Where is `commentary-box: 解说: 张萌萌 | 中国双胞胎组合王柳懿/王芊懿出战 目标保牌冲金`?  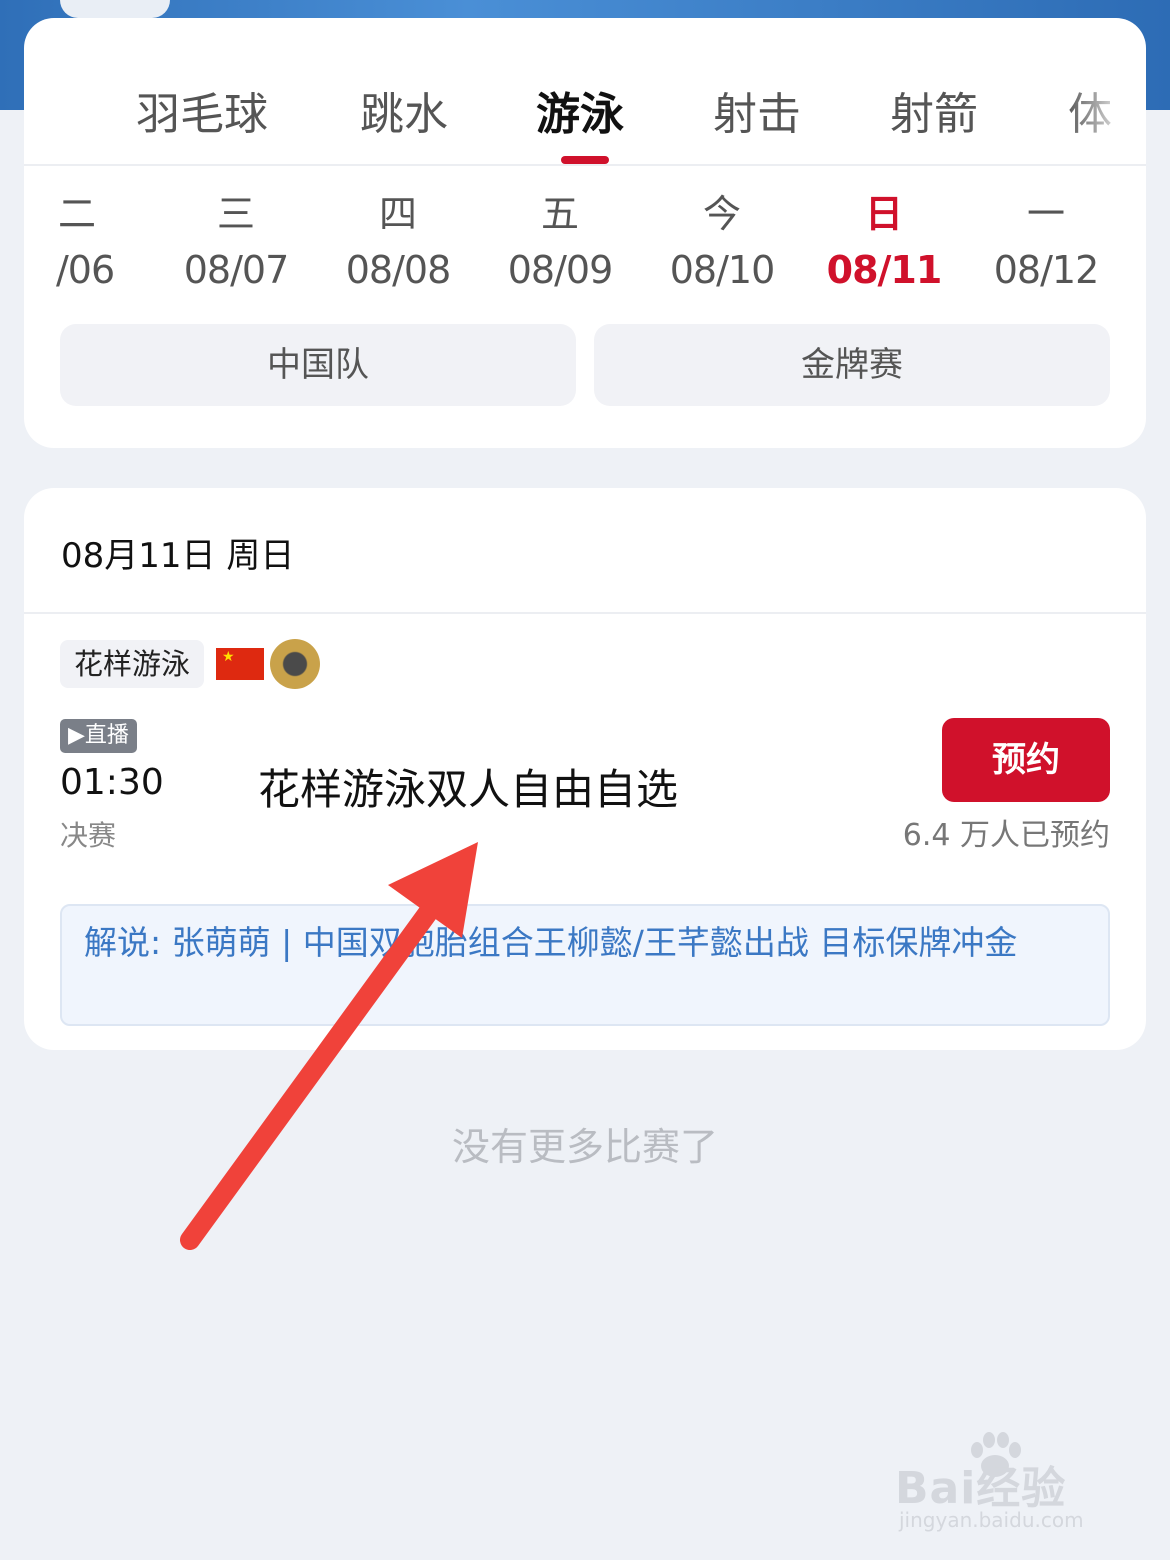 commentary-box: 解说: 张萌萌 | 中国双胞胎组合王柳懿/王芊懿出战 目标保牌冲金 is located at coordinates (585, 965).